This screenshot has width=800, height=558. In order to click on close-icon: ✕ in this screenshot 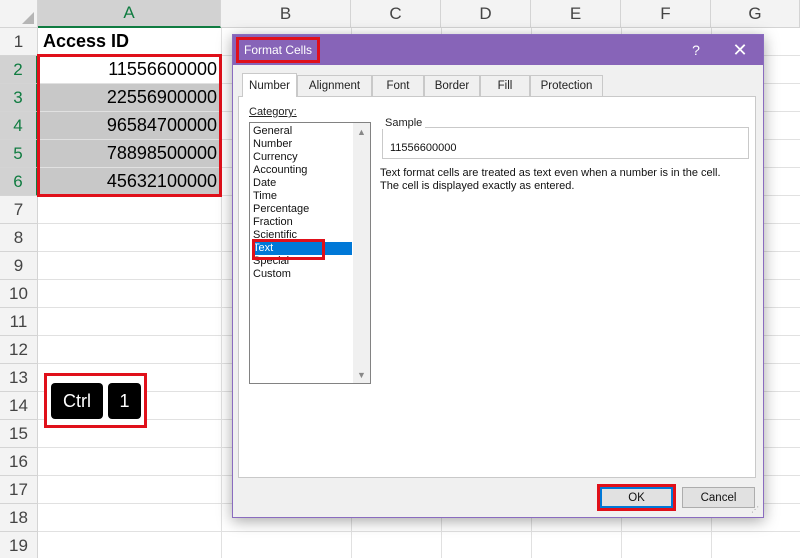, I will do `click(740, 50)`.